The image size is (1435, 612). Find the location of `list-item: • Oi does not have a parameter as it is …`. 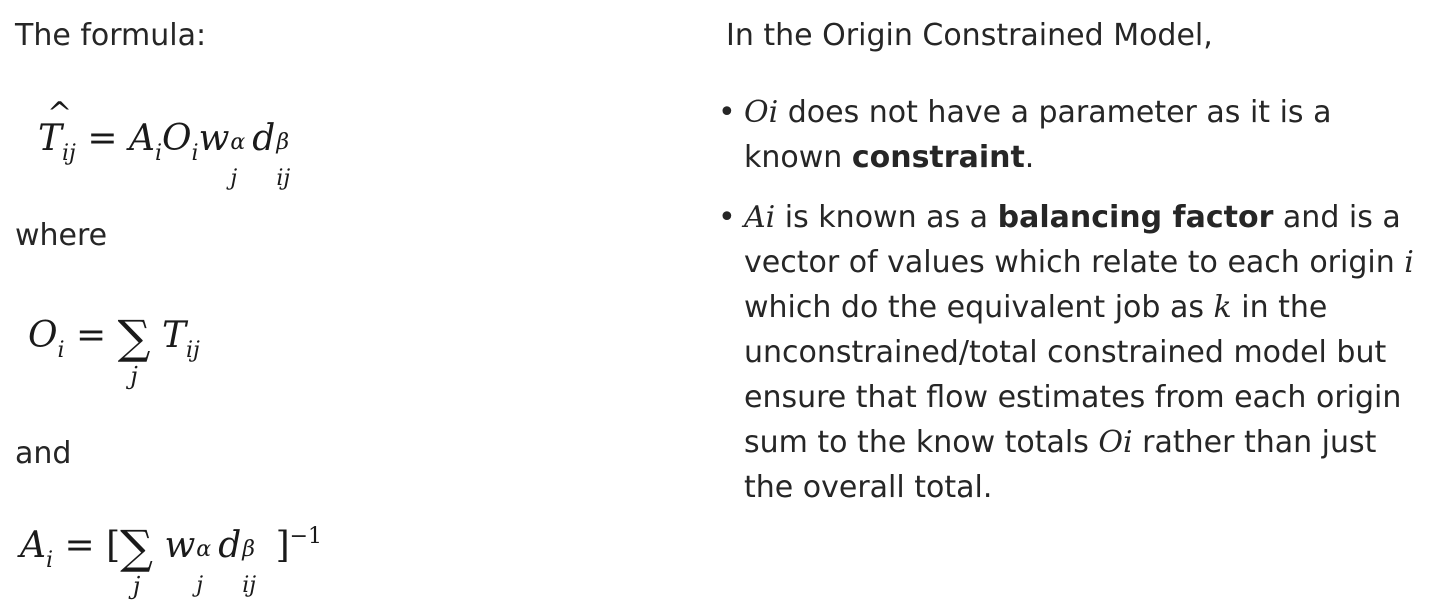

list-item: • Oi does not have a parameter as it is … is located at coordinates (1067, 135).